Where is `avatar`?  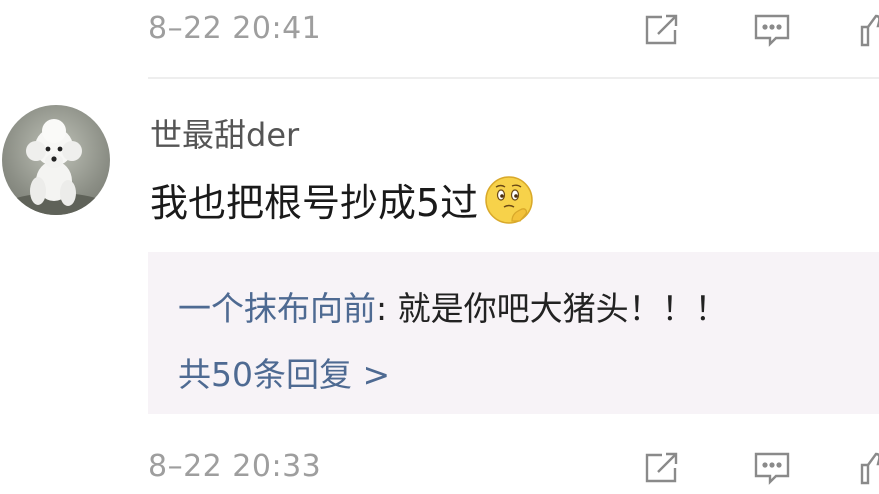 avatar is located at coordinates (56, 160).